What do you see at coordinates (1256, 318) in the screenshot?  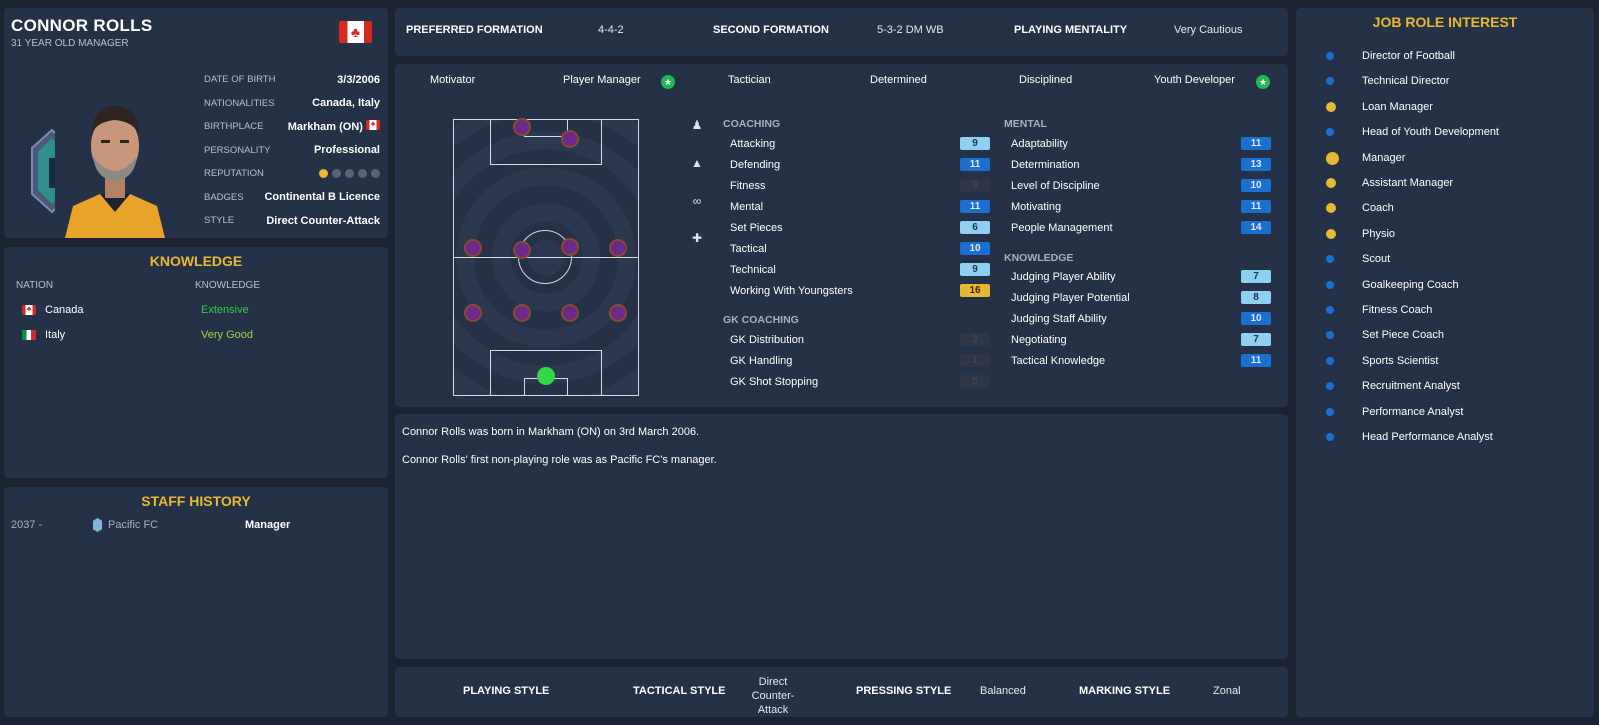 I see `attribute-value: 10` at bounding box center [1256, 318].